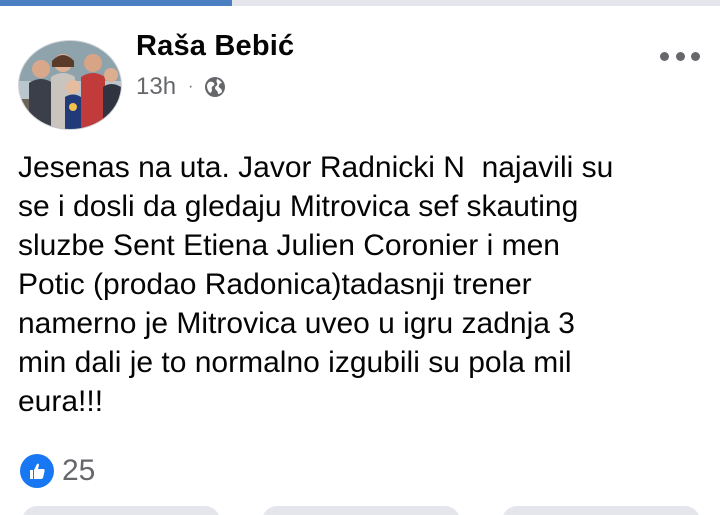  I want to click on avatar, so click(70, 85).